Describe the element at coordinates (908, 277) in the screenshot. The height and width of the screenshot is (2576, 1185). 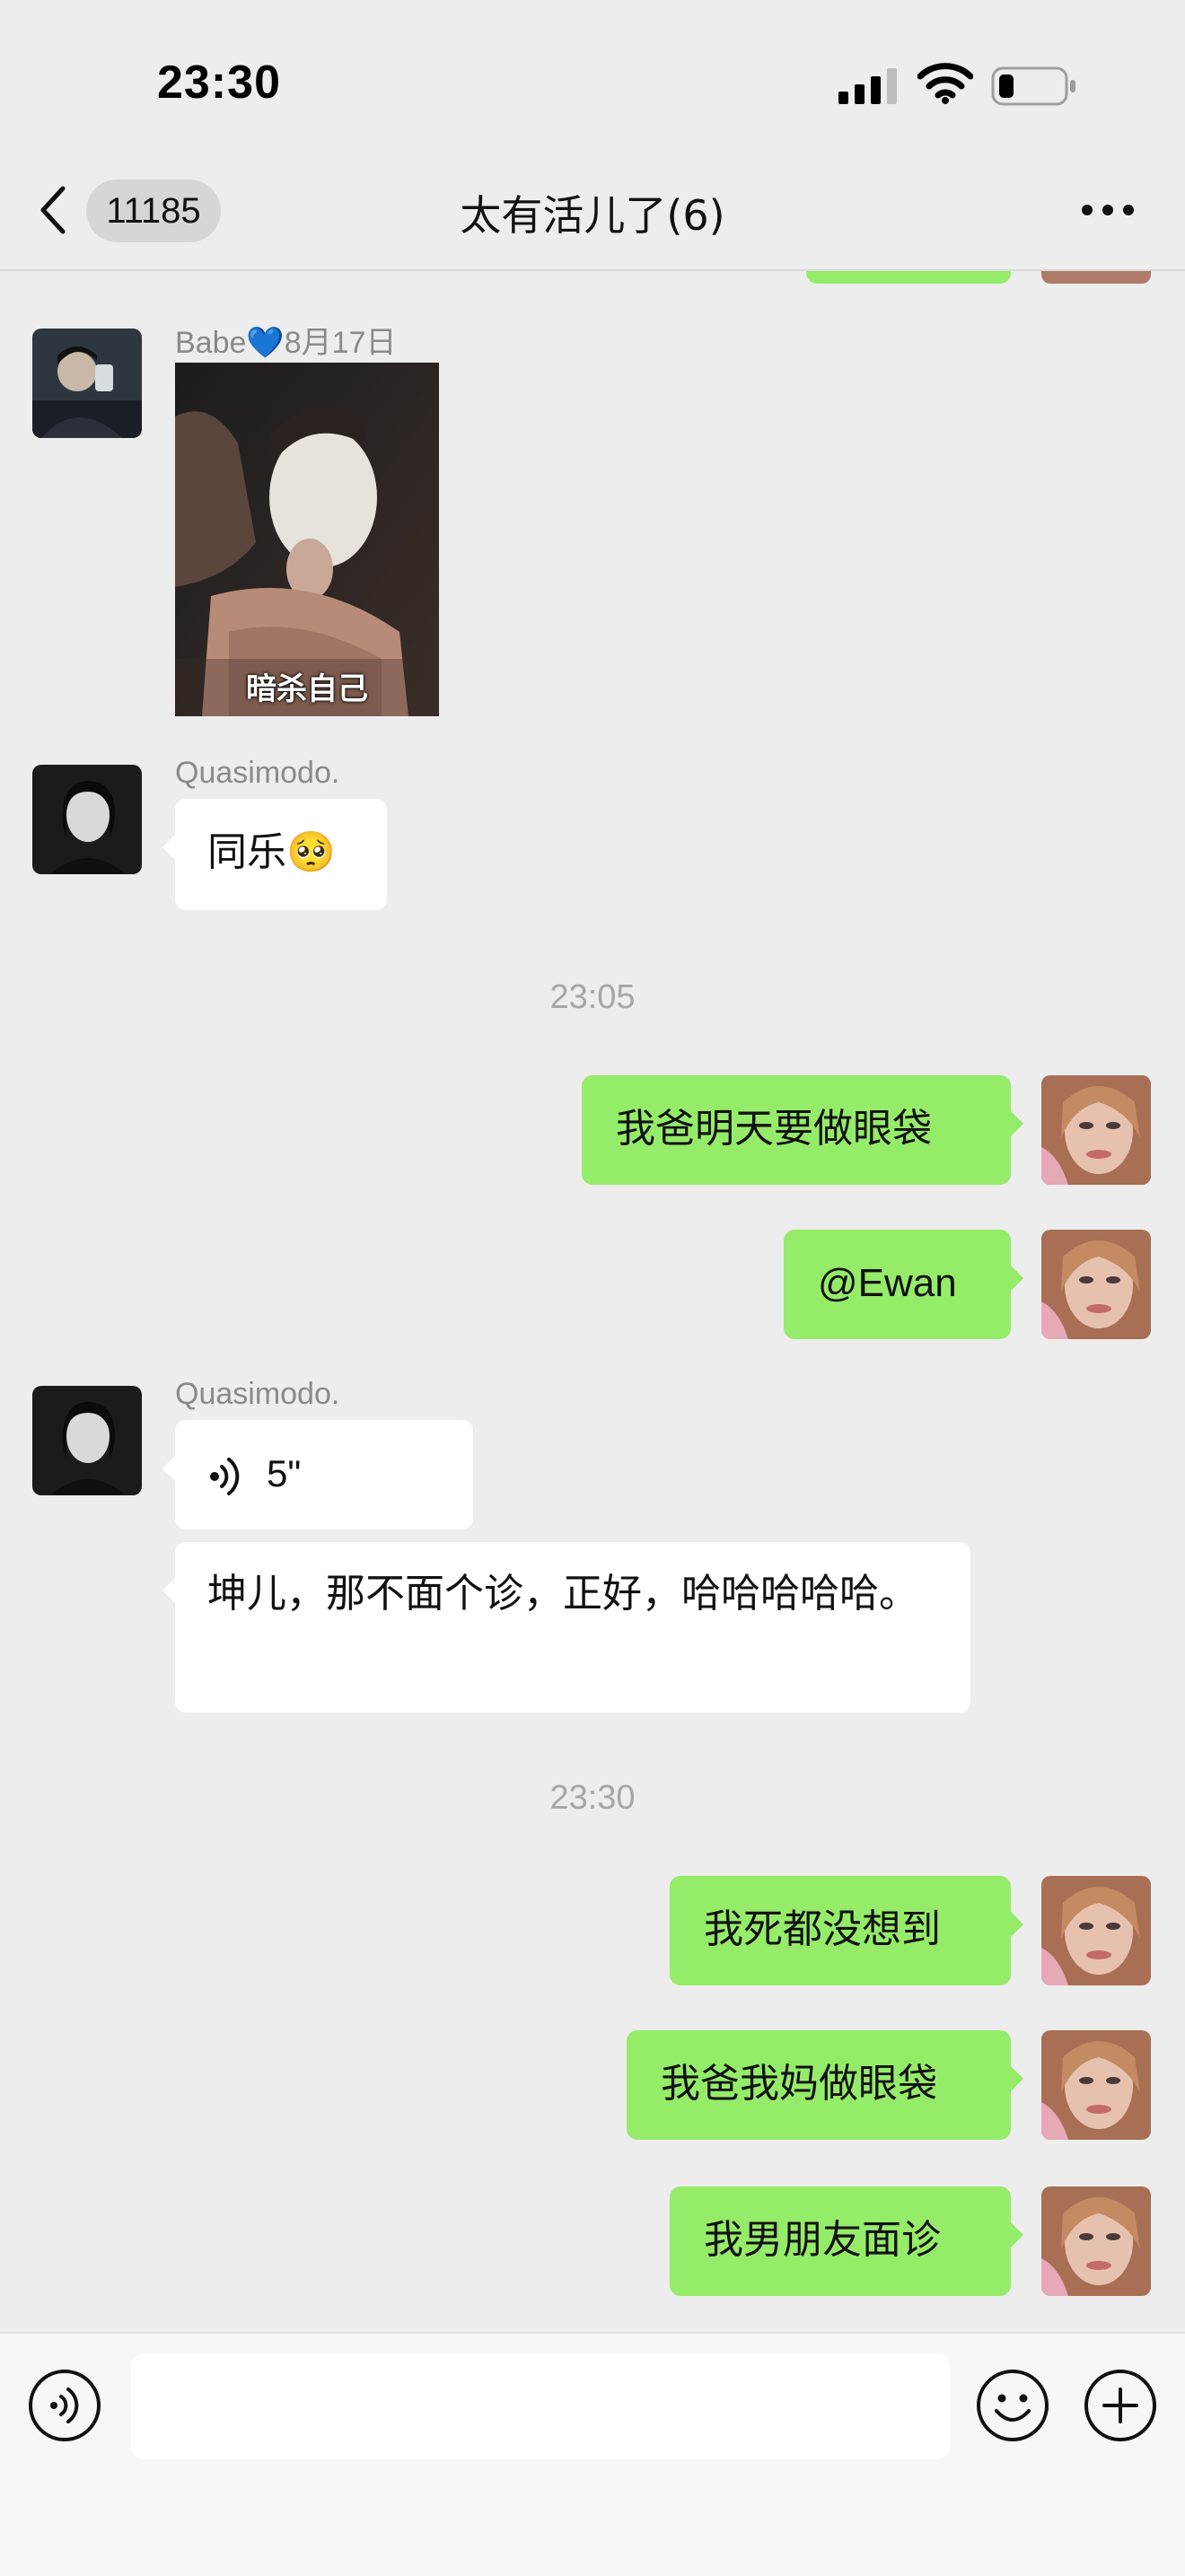
I see `prev-message-bubble` at that location.